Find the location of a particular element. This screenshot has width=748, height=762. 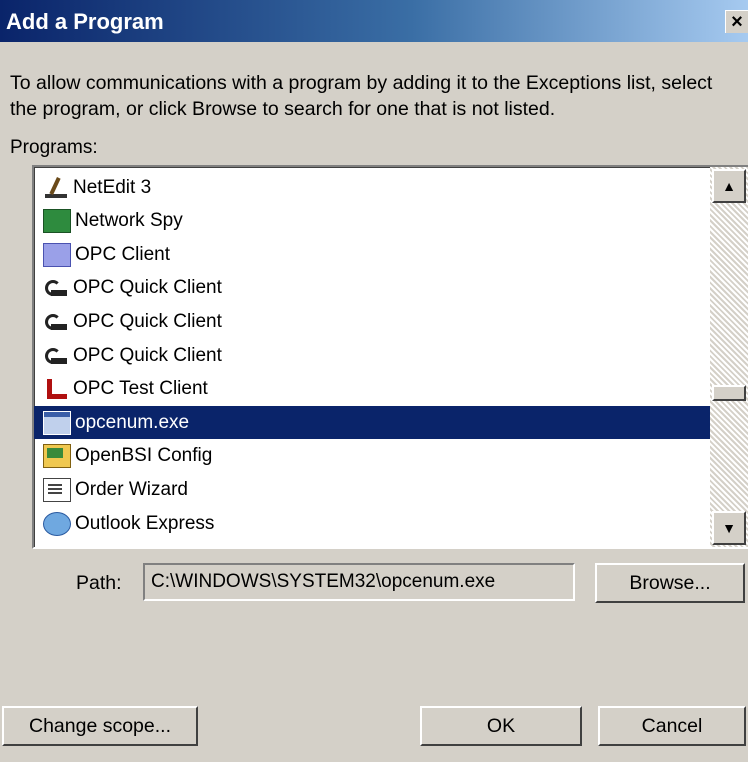

program-label: OPC Client is located at coordinates (123, 254).